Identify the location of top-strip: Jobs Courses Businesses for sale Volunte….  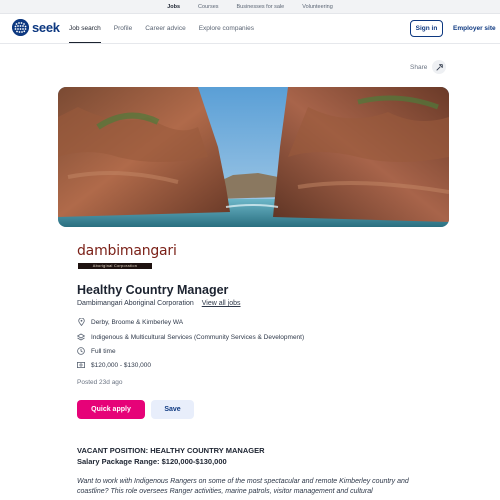
(250, 7).